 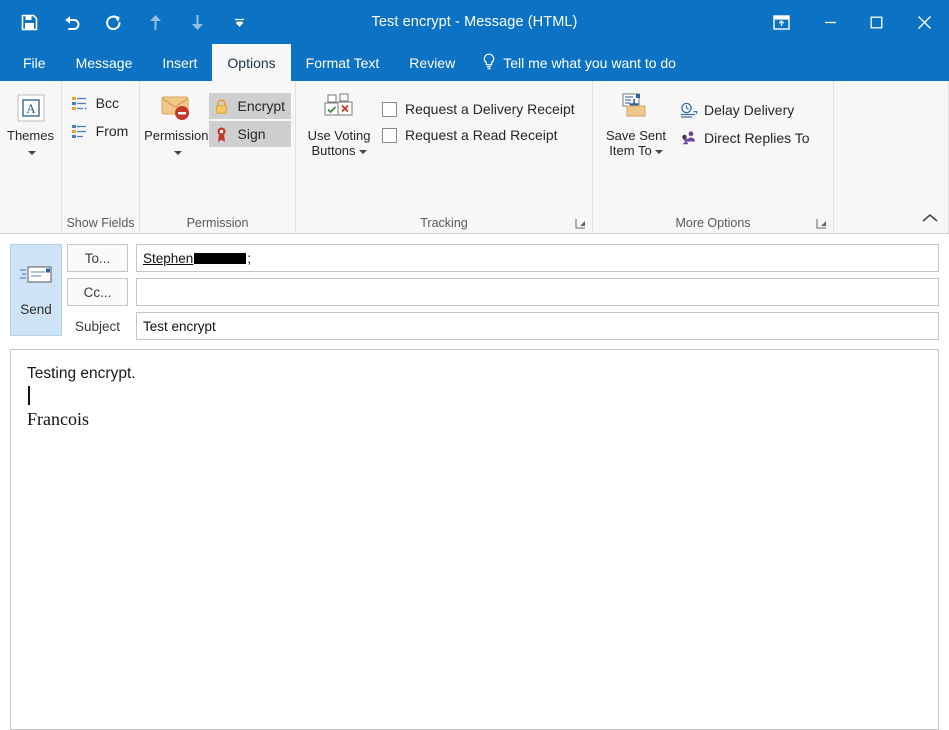 I want to click on subject-row: Subject Test encrypt, so click(x=503, y=326).